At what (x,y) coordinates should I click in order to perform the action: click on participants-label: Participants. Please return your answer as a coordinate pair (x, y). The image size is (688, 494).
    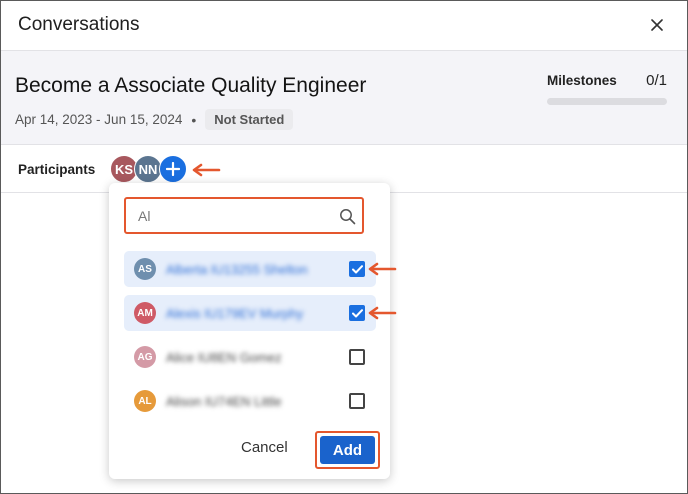
    Looking at the image, I should click on (57, 169).